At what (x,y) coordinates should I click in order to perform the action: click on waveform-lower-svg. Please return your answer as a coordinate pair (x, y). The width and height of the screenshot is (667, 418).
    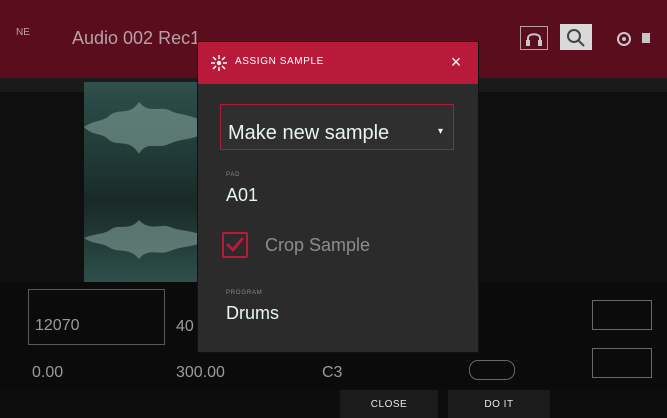
    Looking at the image, I should click on (149, 239).